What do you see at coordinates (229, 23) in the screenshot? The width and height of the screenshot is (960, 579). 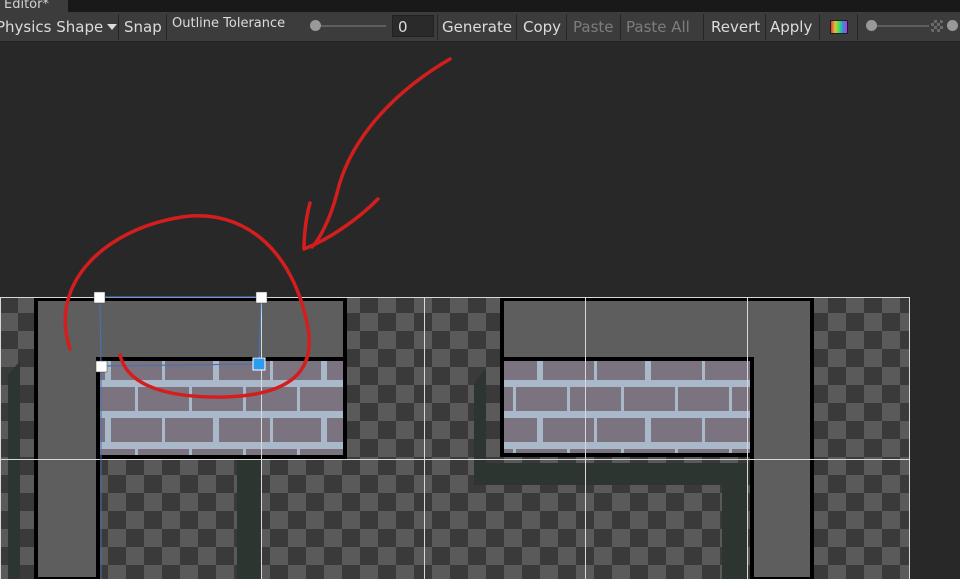 I see `outline-tolerance-label: Outline Tolerance` at bounding box center [229, 23].